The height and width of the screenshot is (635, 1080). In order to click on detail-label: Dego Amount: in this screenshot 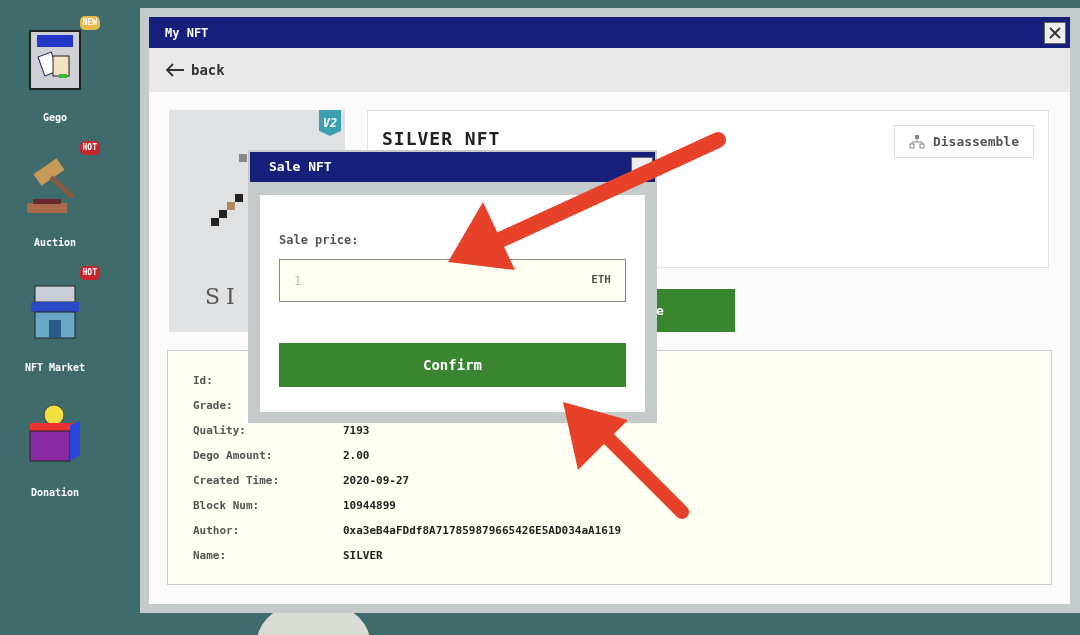, I will do `click(233, 456)`.